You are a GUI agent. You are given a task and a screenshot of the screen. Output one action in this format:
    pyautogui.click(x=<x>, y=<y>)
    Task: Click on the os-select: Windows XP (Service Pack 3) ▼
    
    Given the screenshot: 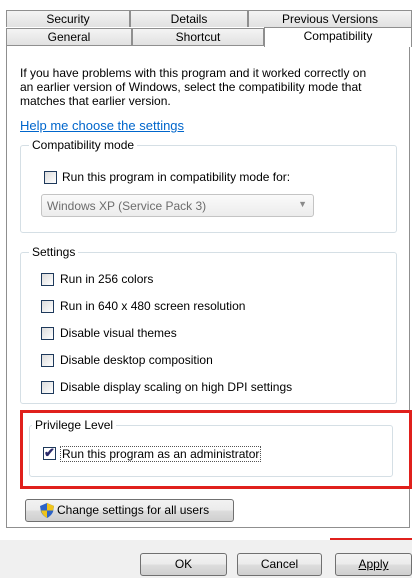 What is the action you would take?
    pyautogui.click(x=177, y=205)
    